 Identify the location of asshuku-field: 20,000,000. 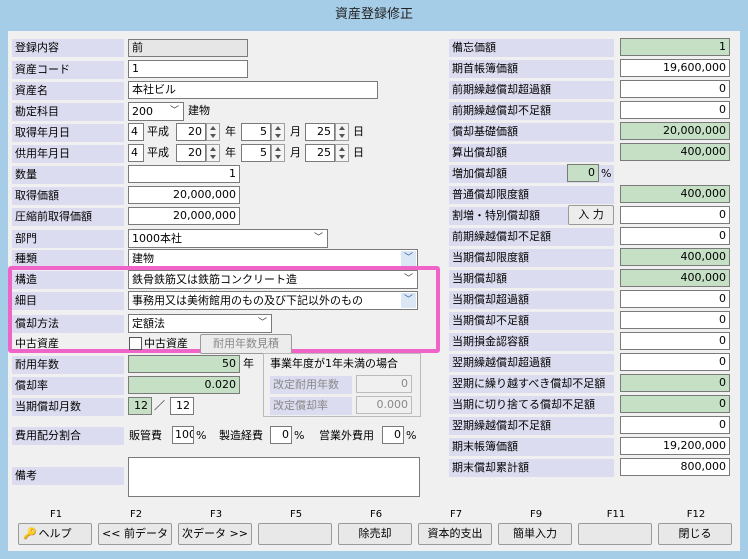
(184, 216).